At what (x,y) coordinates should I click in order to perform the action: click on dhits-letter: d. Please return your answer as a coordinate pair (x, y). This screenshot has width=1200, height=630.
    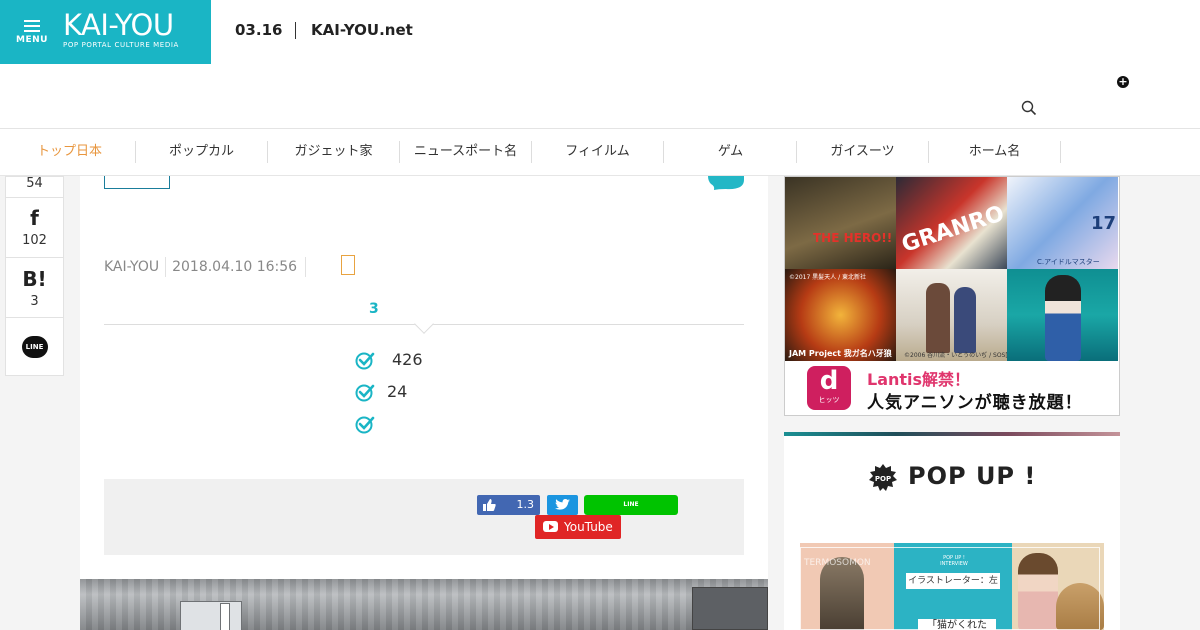
    Looking at the image, I should click on (829, 381).